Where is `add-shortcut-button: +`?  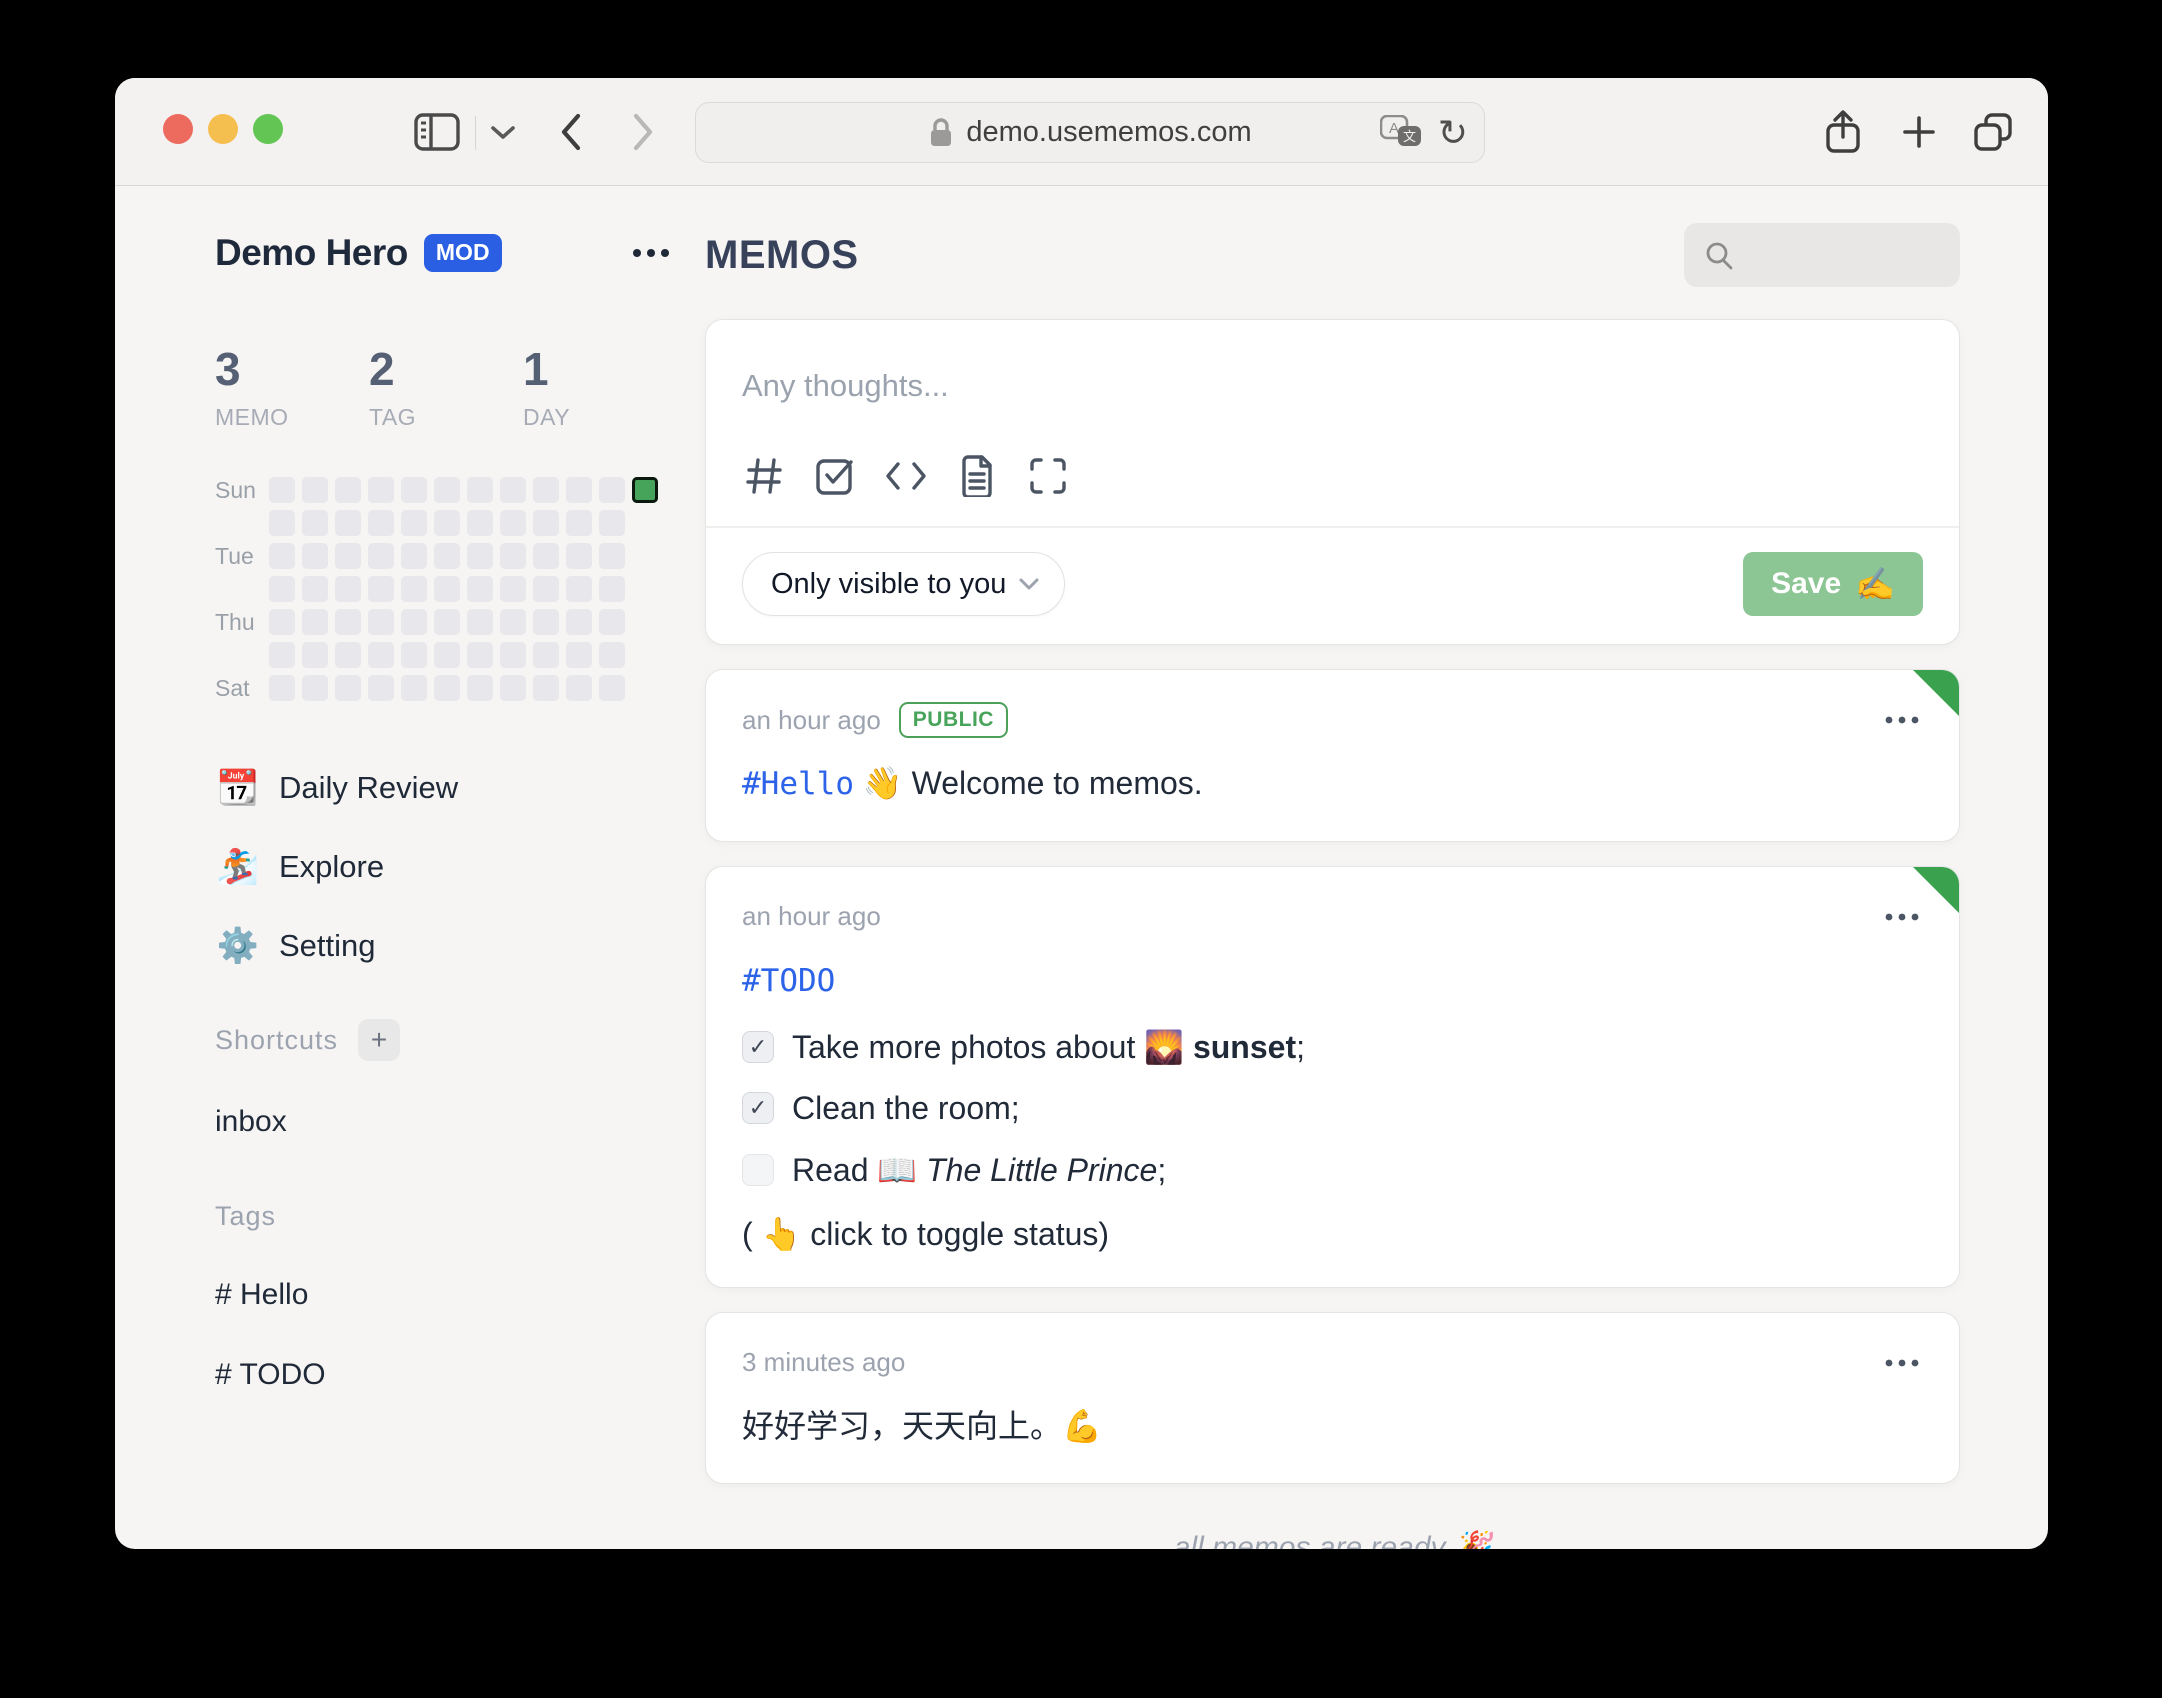
add-shortcut-button: + is located at coordinates (379, 1040).